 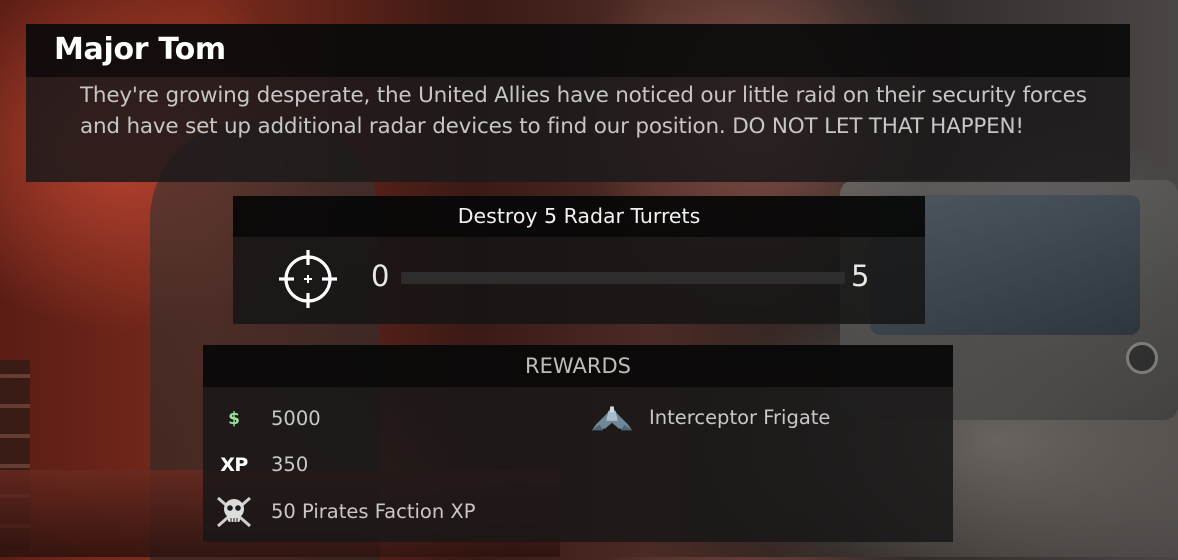 What do you see at coordinates (612, 418) in the screenshot?
I see `ship-frigate-icon` at bounding box center [612, 418].